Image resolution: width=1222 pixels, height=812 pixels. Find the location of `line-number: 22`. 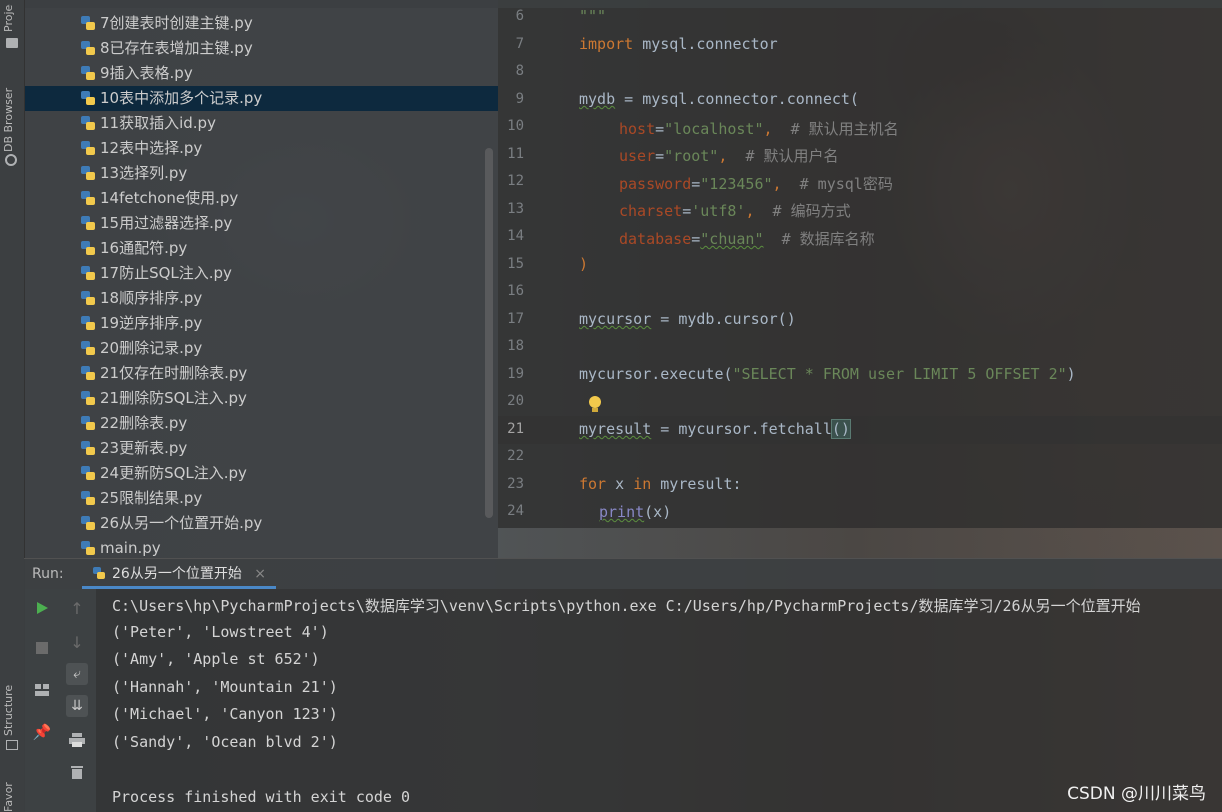

line-number: 22 is located at coordinates (515, 456).